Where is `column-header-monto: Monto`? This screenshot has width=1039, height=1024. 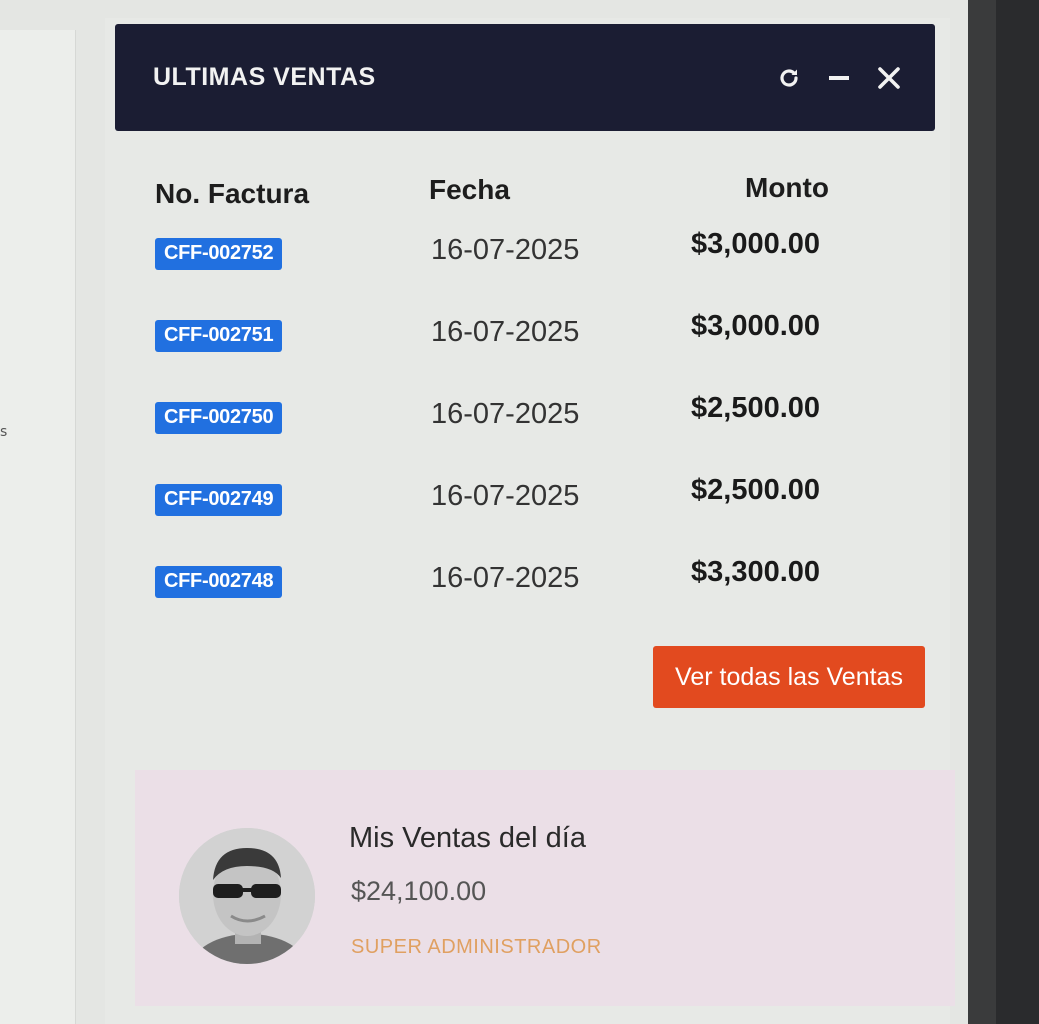
column-header-monto: Monto is located at coordinates (787, 187).